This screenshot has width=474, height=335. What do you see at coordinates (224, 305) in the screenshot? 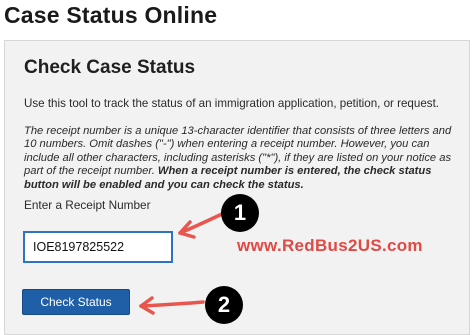
I see `step-2-badge: 2` at bounding box center [224, 305].